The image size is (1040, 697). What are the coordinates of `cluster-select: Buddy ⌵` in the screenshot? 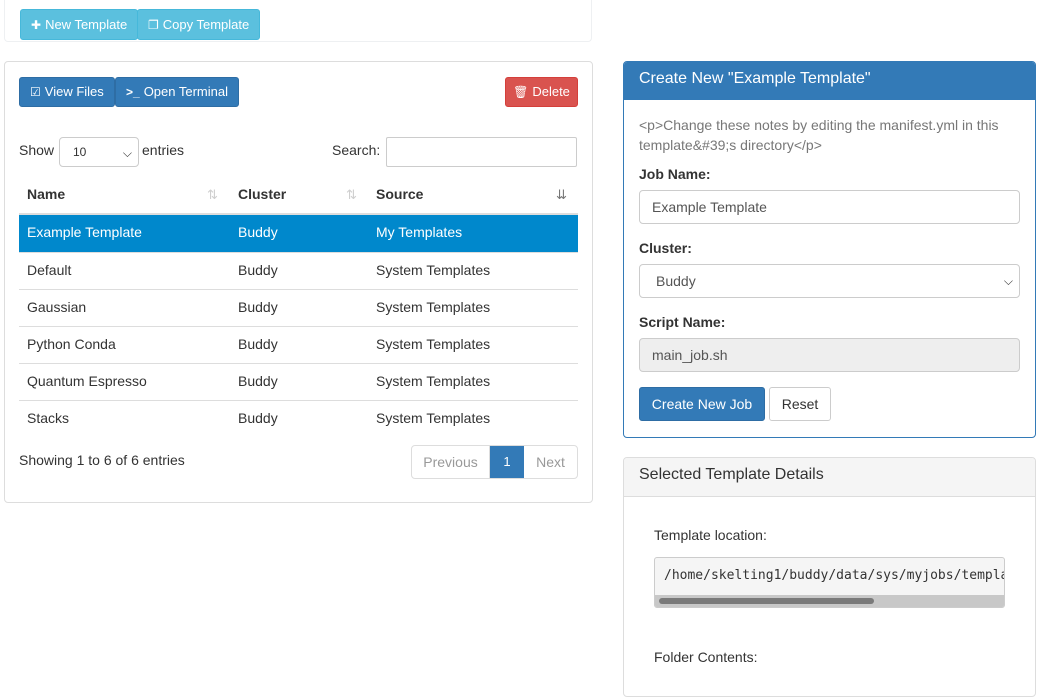 It's located at (829, 281).